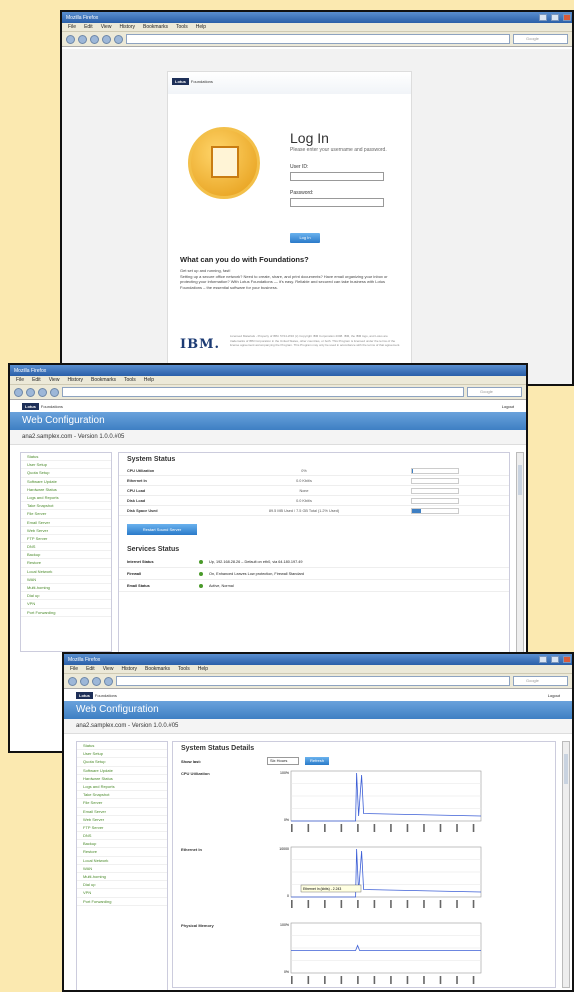 This screenshot has width=574, height=992. Describe the element at coordinates (318, 659) in the screenshot. I see `title-bar: Mozilla Firefox` at that location.